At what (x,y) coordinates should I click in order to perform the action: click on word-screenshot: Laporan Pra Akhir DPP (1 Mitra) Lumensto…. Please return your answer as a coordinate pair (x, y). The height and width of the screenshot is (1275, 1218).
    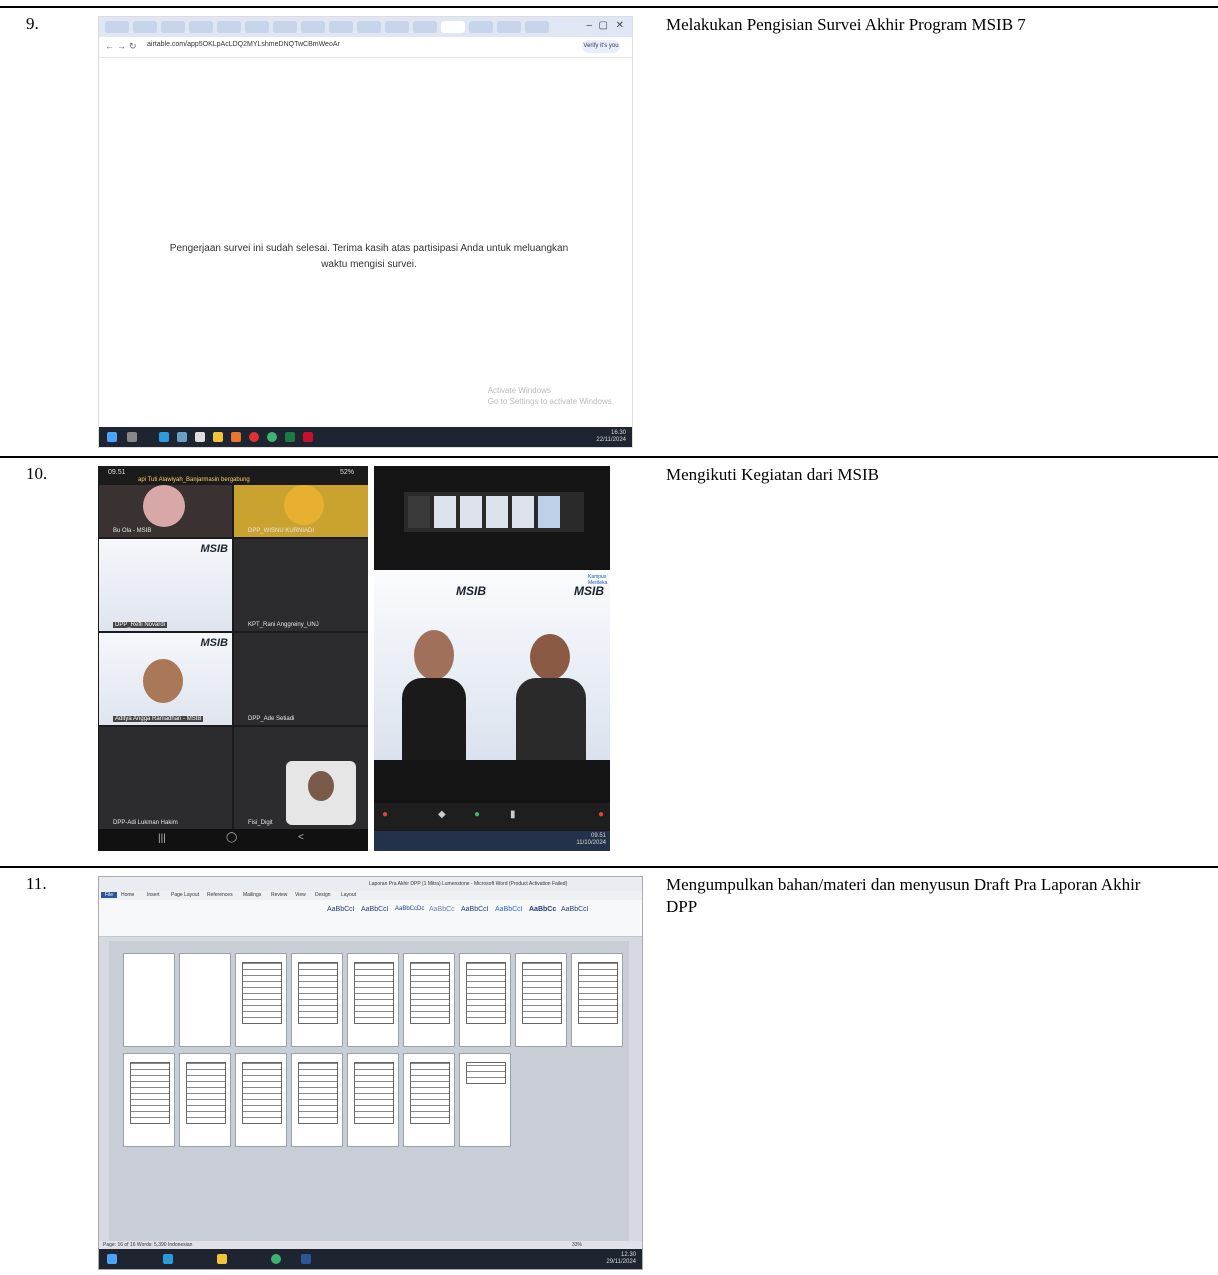
    Looking at the image, I should click on (370, 1073).